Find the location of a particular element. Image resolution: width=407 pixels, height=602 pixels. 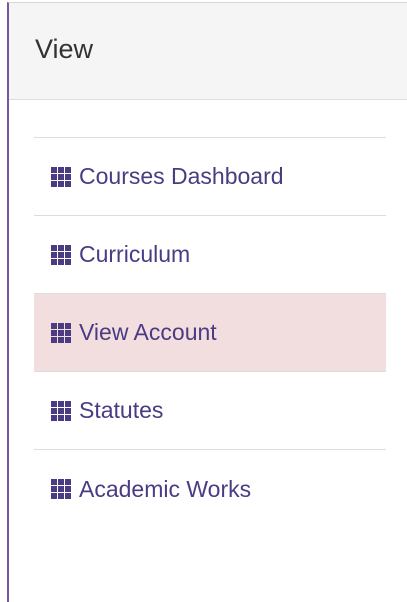

menu-item-label: View Account is located at coordinates (148, 332).